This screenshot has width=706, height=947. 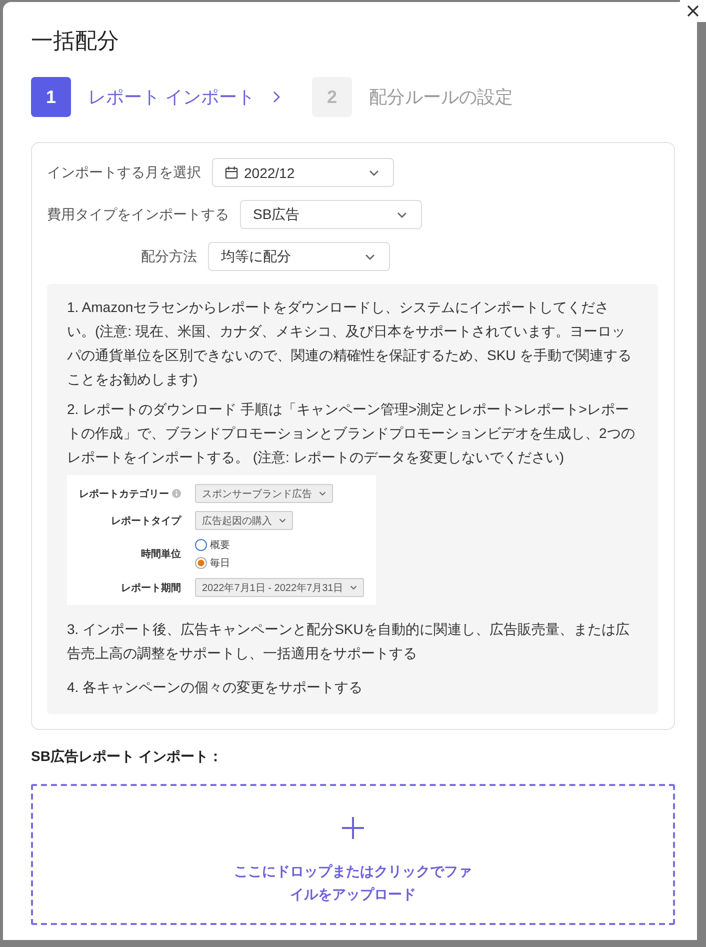 I want to click on form-label: 配分方法, so click(x=168, y=257).